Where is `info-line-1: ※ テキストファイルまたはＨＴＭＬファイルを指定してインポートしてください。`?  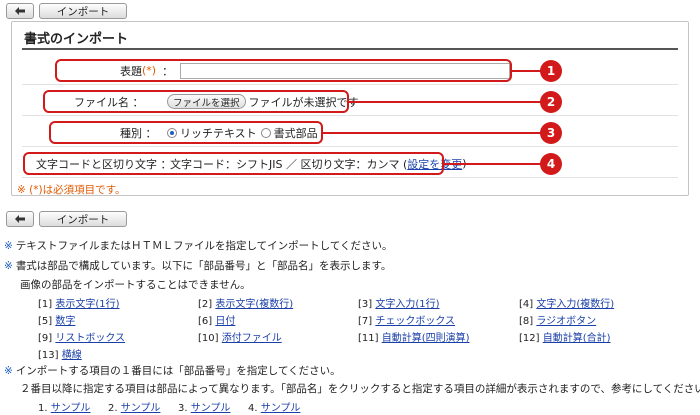 info-line-1: ※ テキストファイルまたはＨＴＭＬファイルを指定してインポートしてください。 is located at coordinates (198, 246).